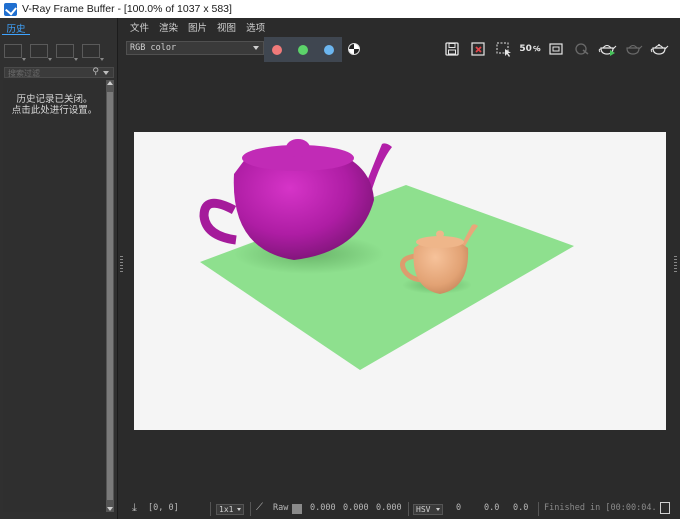 The width and height of the screenshot is (680, 519). I want to click on menu-bar: 文件 渲染 图片 视图 选项, so click(194, 27).